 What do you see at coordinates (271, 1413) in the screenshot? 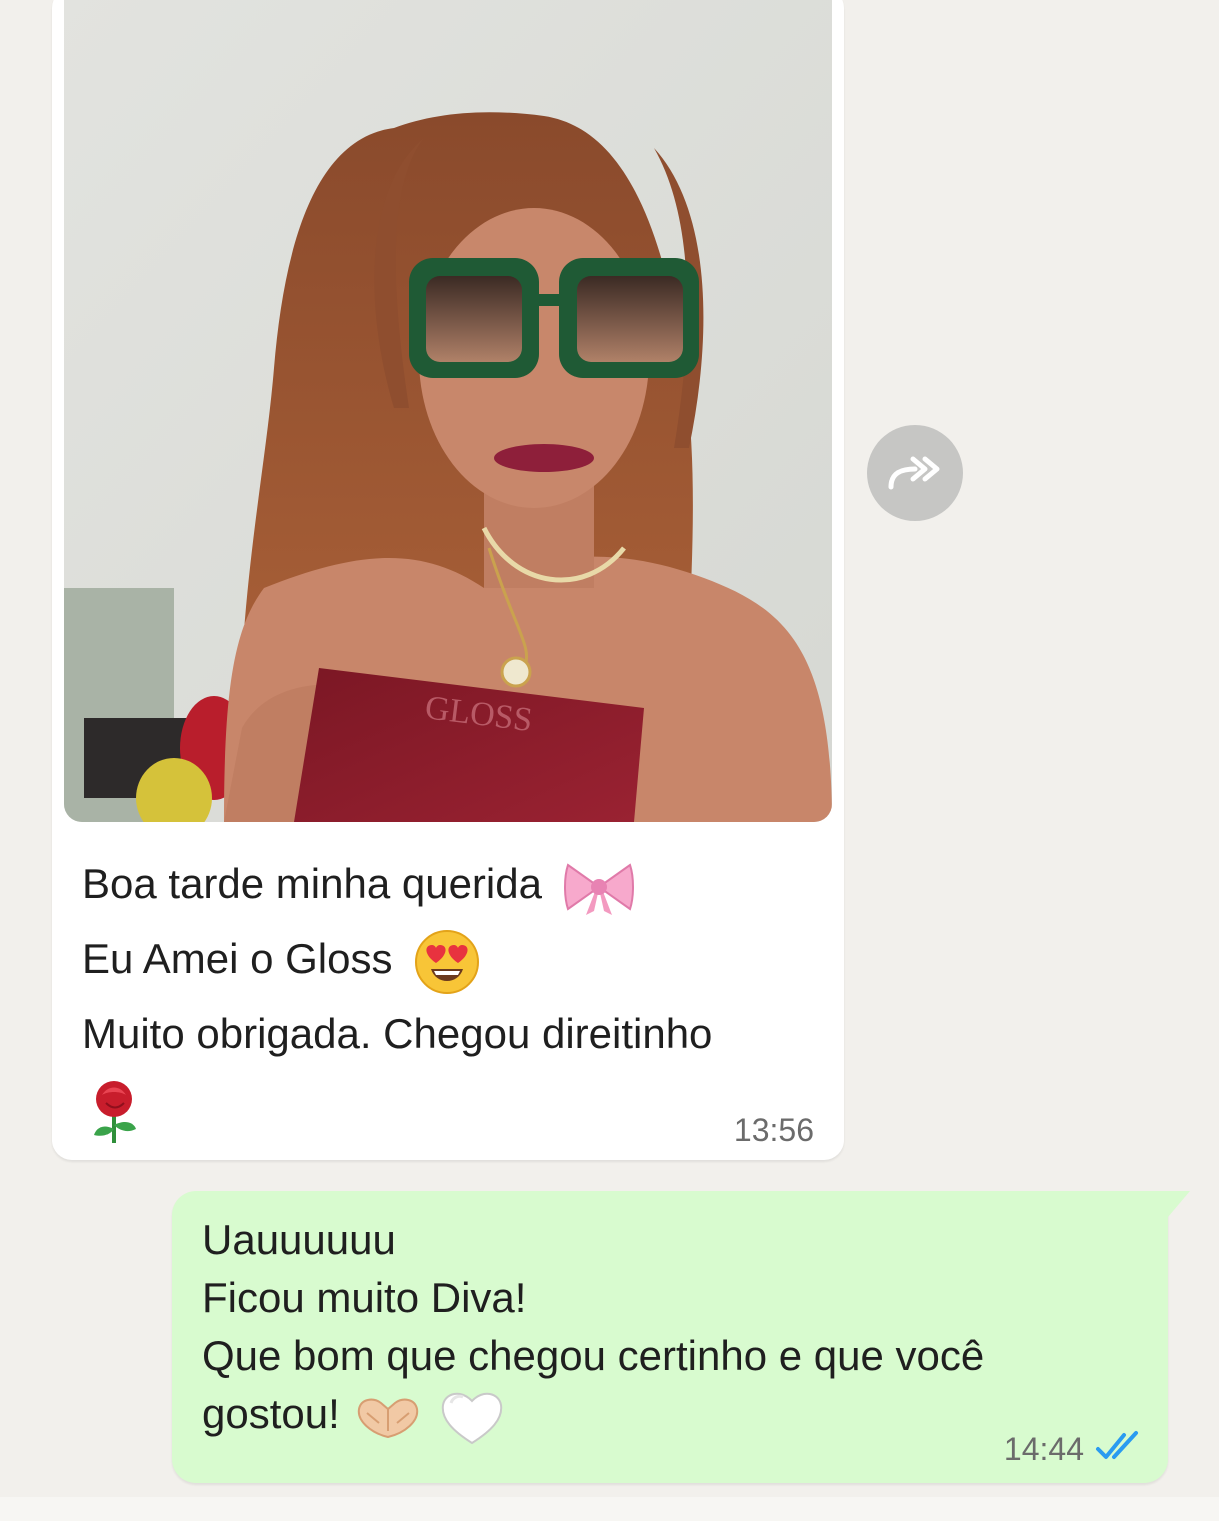
I see `outgoing-line-4: gostou!` at bounding box center [271, 1413].